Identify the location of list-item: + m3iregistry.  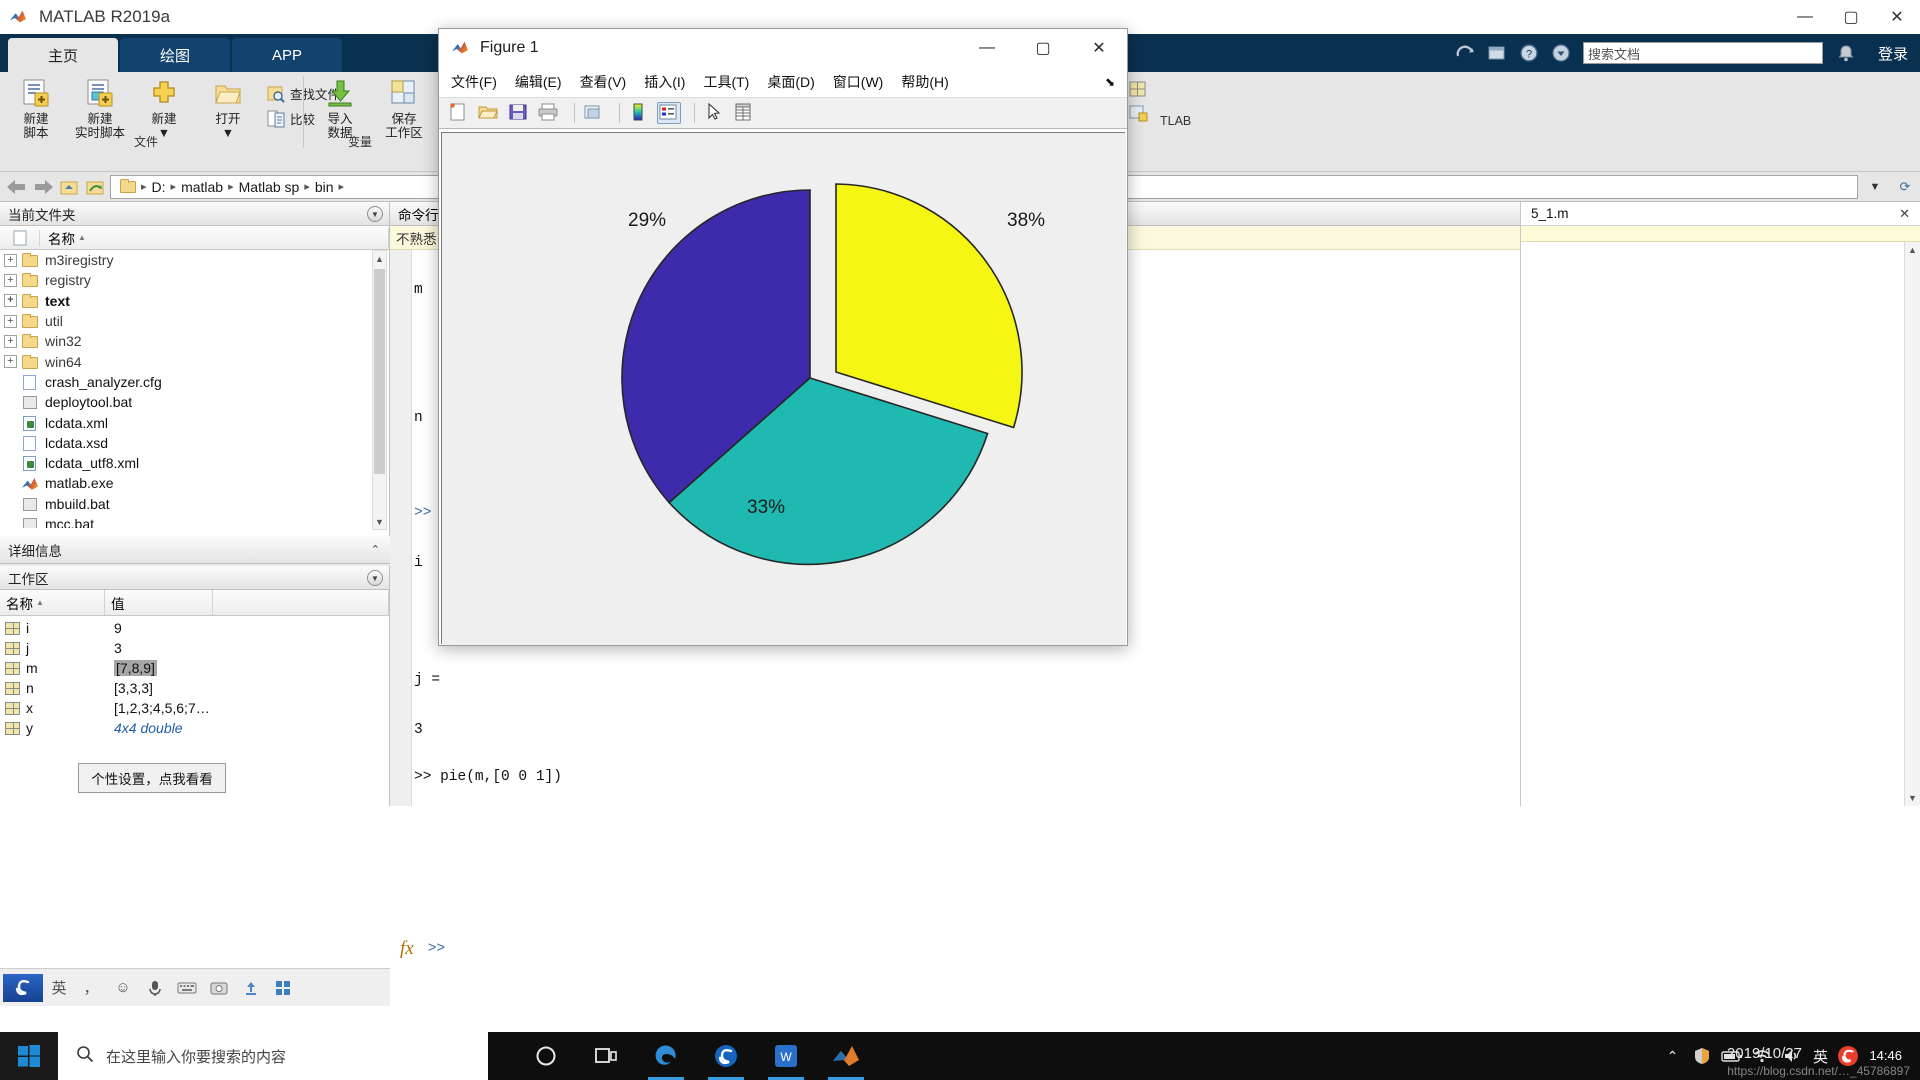
(194, 260).